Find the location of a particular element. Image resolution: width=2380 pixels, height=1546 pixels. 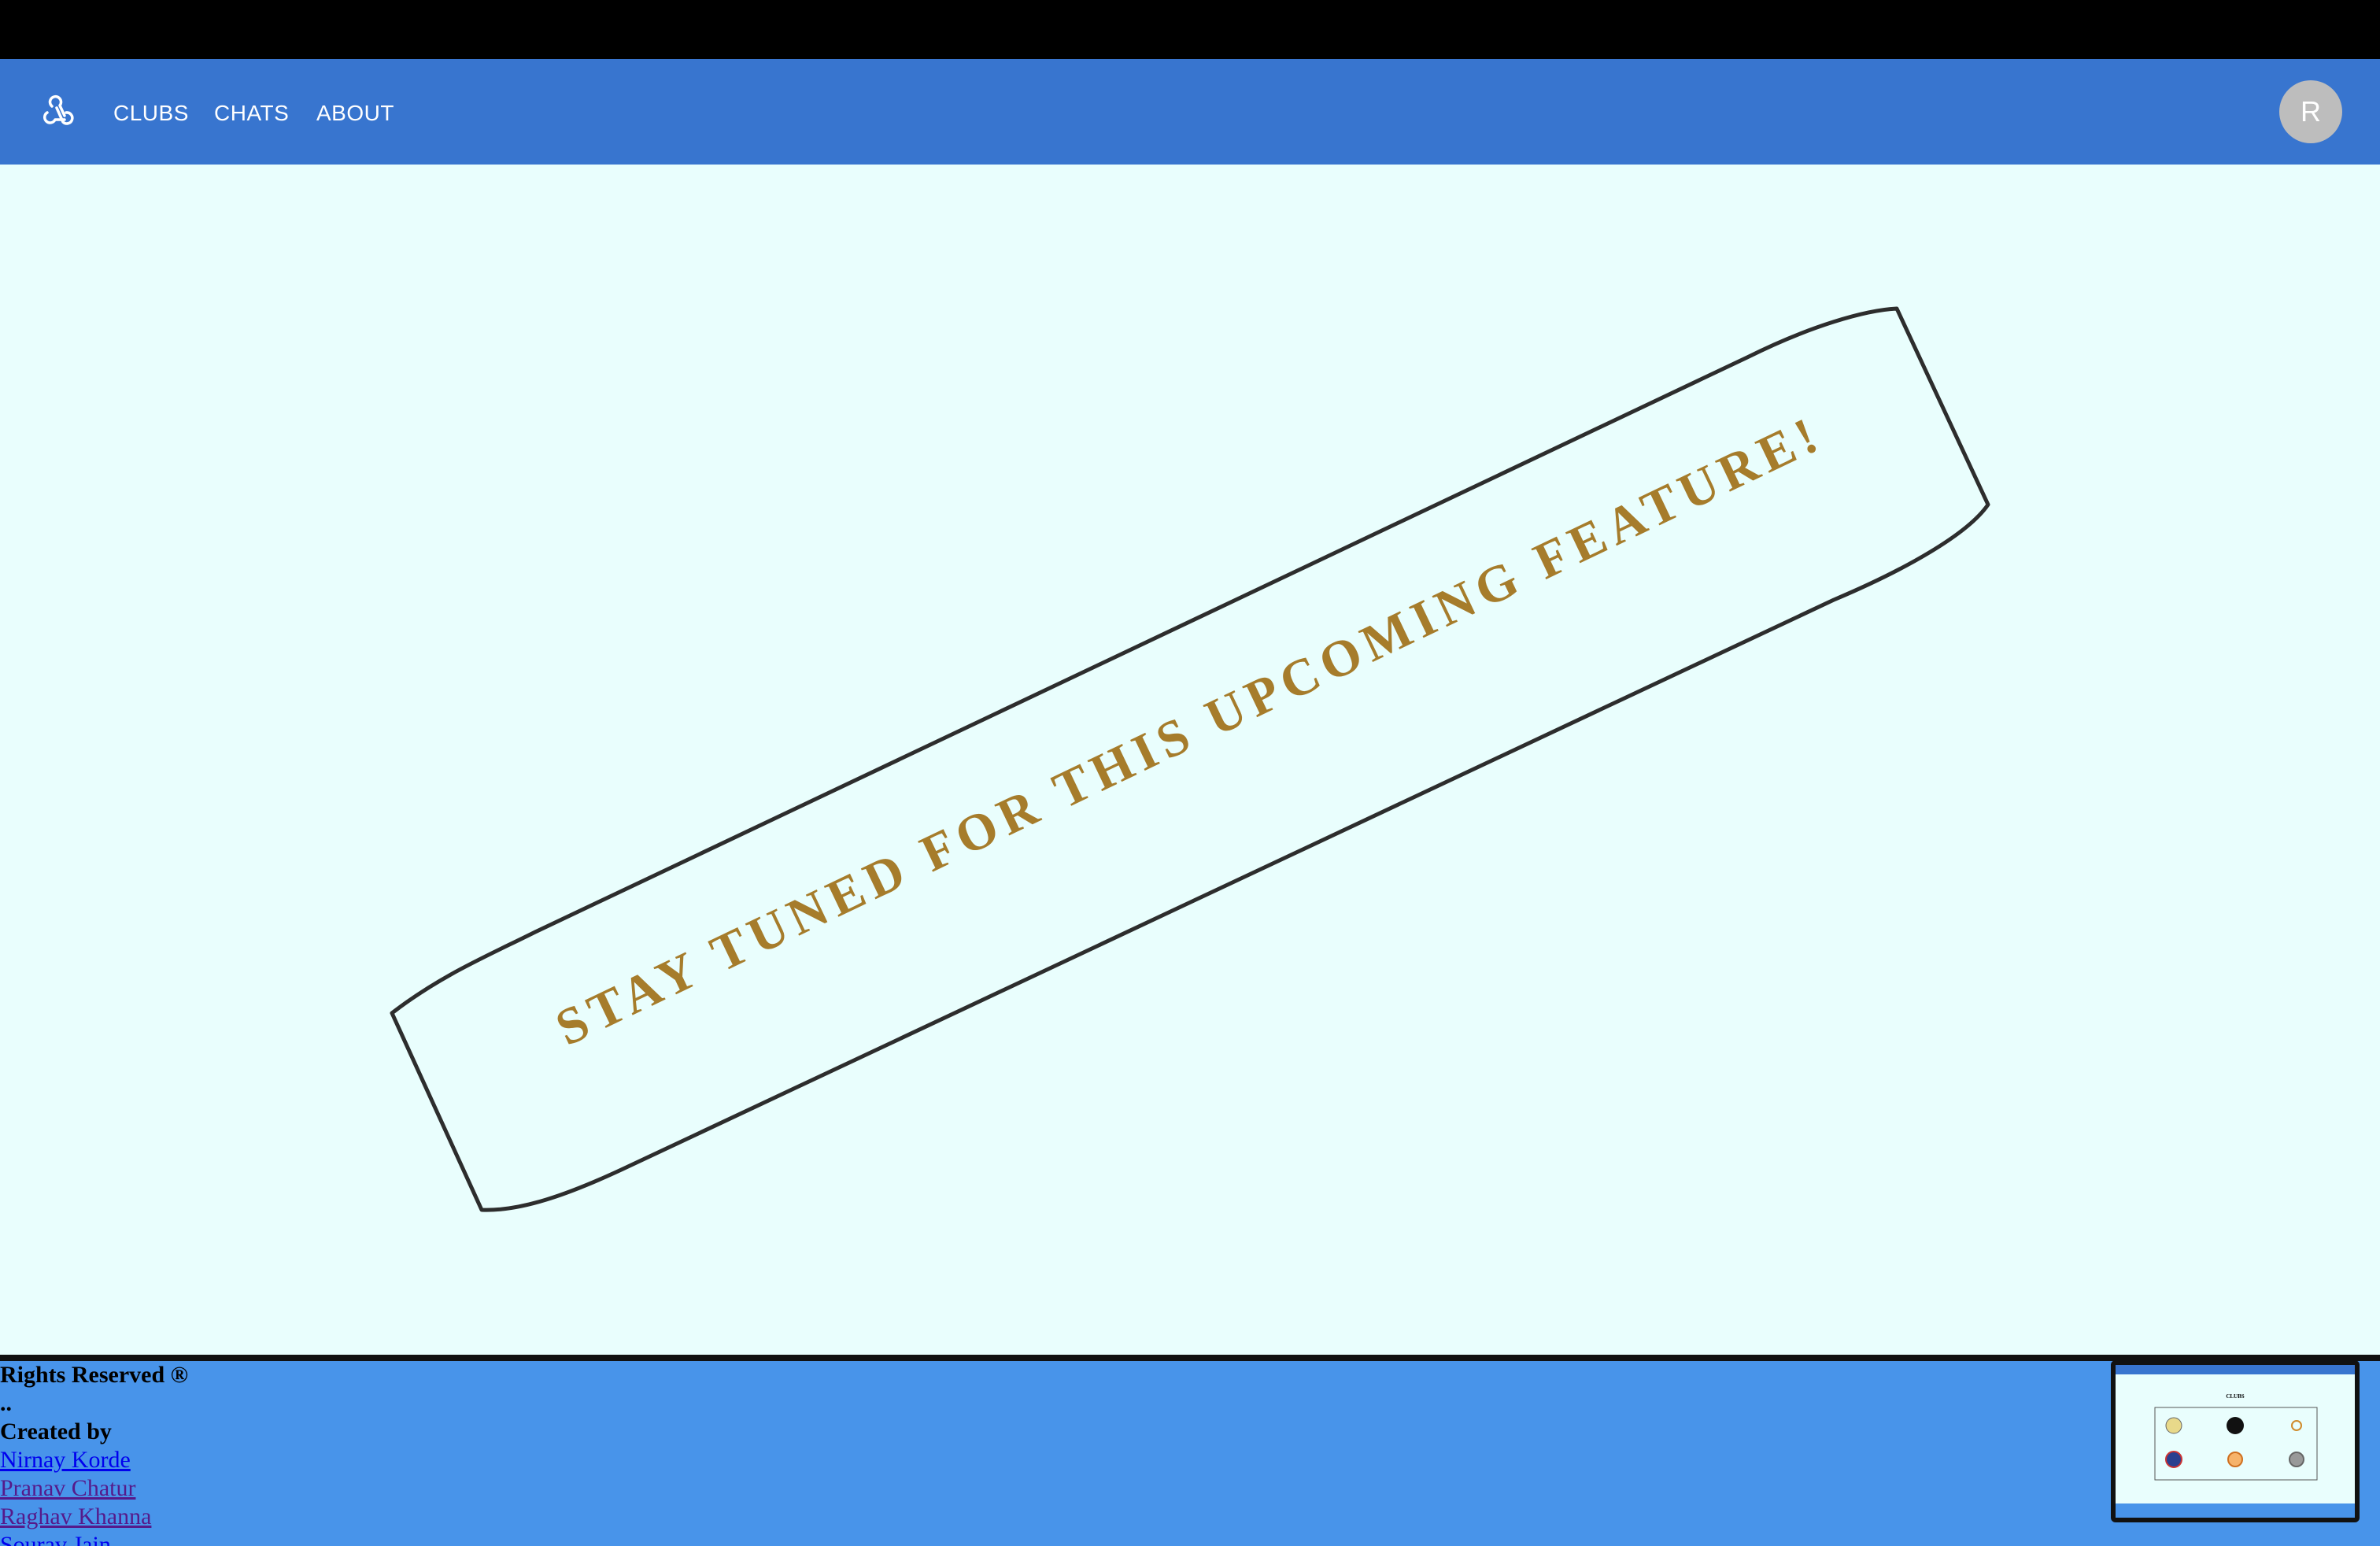

author-link-raghav: Raghav Khanna is located at coordinates (75, 1517).